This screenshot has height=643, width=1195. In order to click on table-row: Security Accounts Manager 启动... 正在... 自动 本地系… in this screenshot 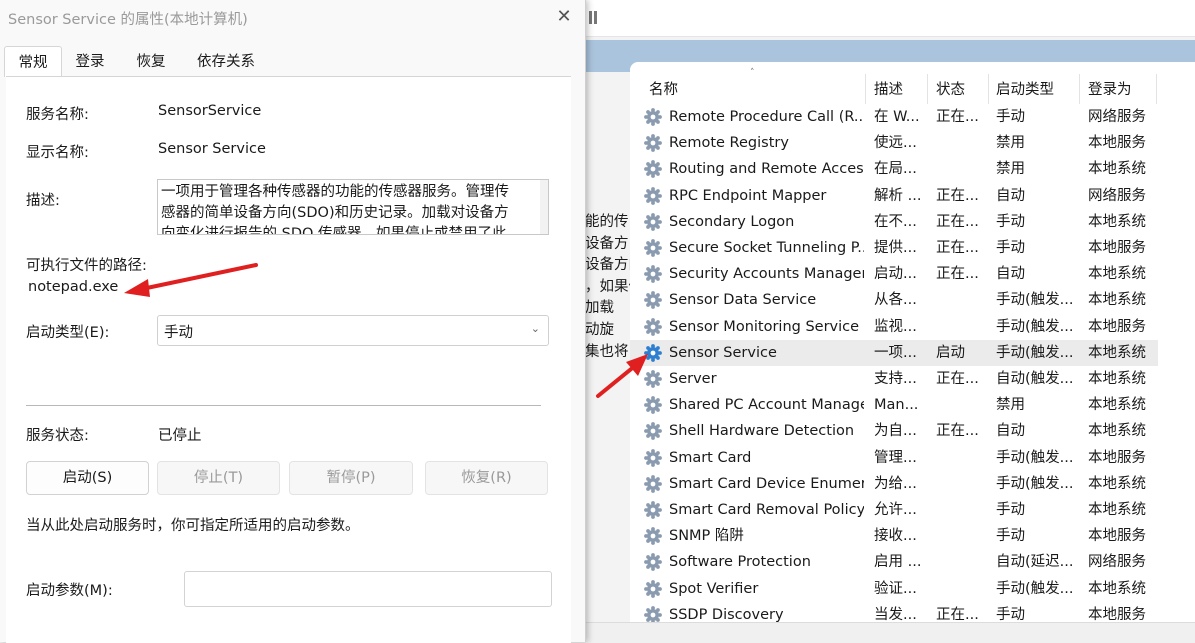, I will do `click(894, 274)`.